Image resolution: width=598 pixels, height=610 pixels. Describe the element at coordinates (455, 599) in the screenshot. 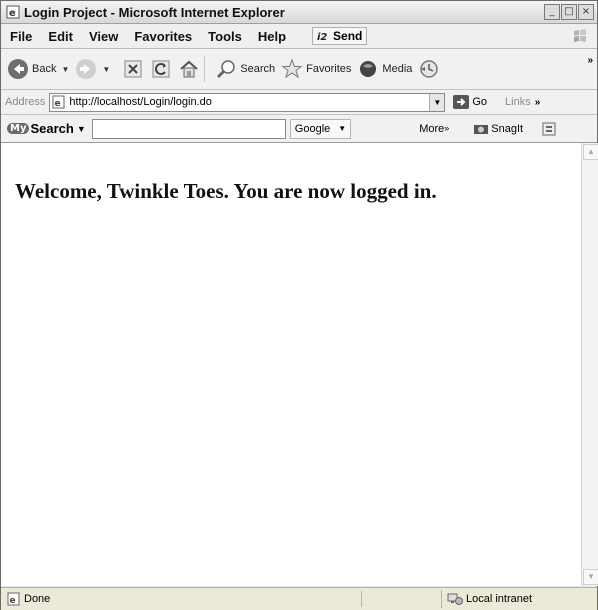

I see `local-intranet-icon` at that location.